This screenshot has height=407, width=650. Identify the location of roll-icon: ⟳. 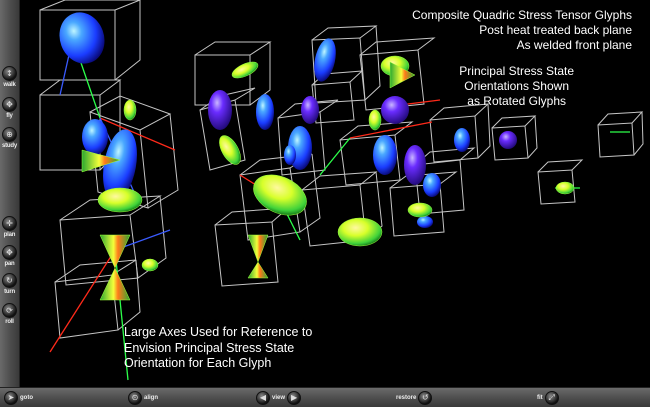
(9, 310).